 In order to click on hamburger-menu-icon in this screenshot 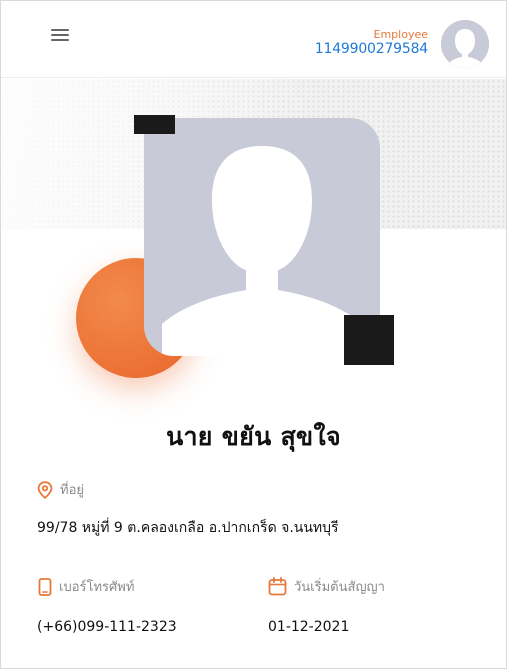, I will do `click(60, 35)`.